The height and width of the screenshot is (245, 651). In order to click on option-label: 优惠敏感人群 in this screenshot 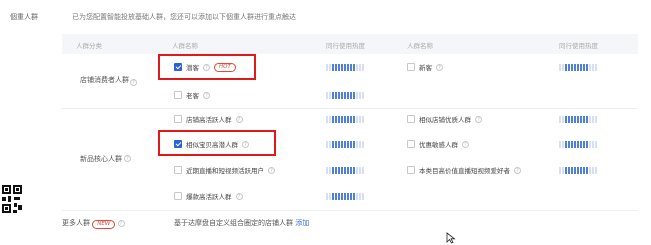, I will do `click(438, 145)`.